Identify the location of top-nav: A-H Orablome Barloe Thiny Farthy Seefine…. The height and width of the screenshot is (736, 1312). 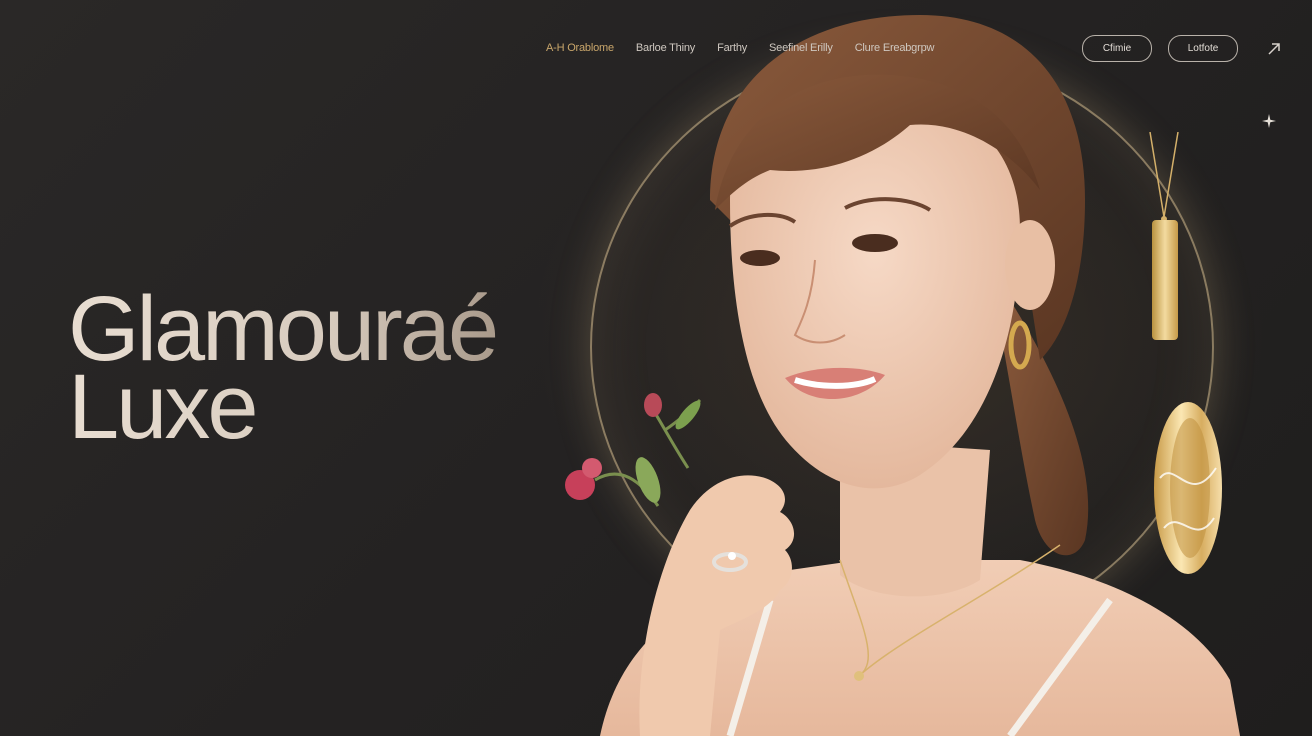
(740, 48).